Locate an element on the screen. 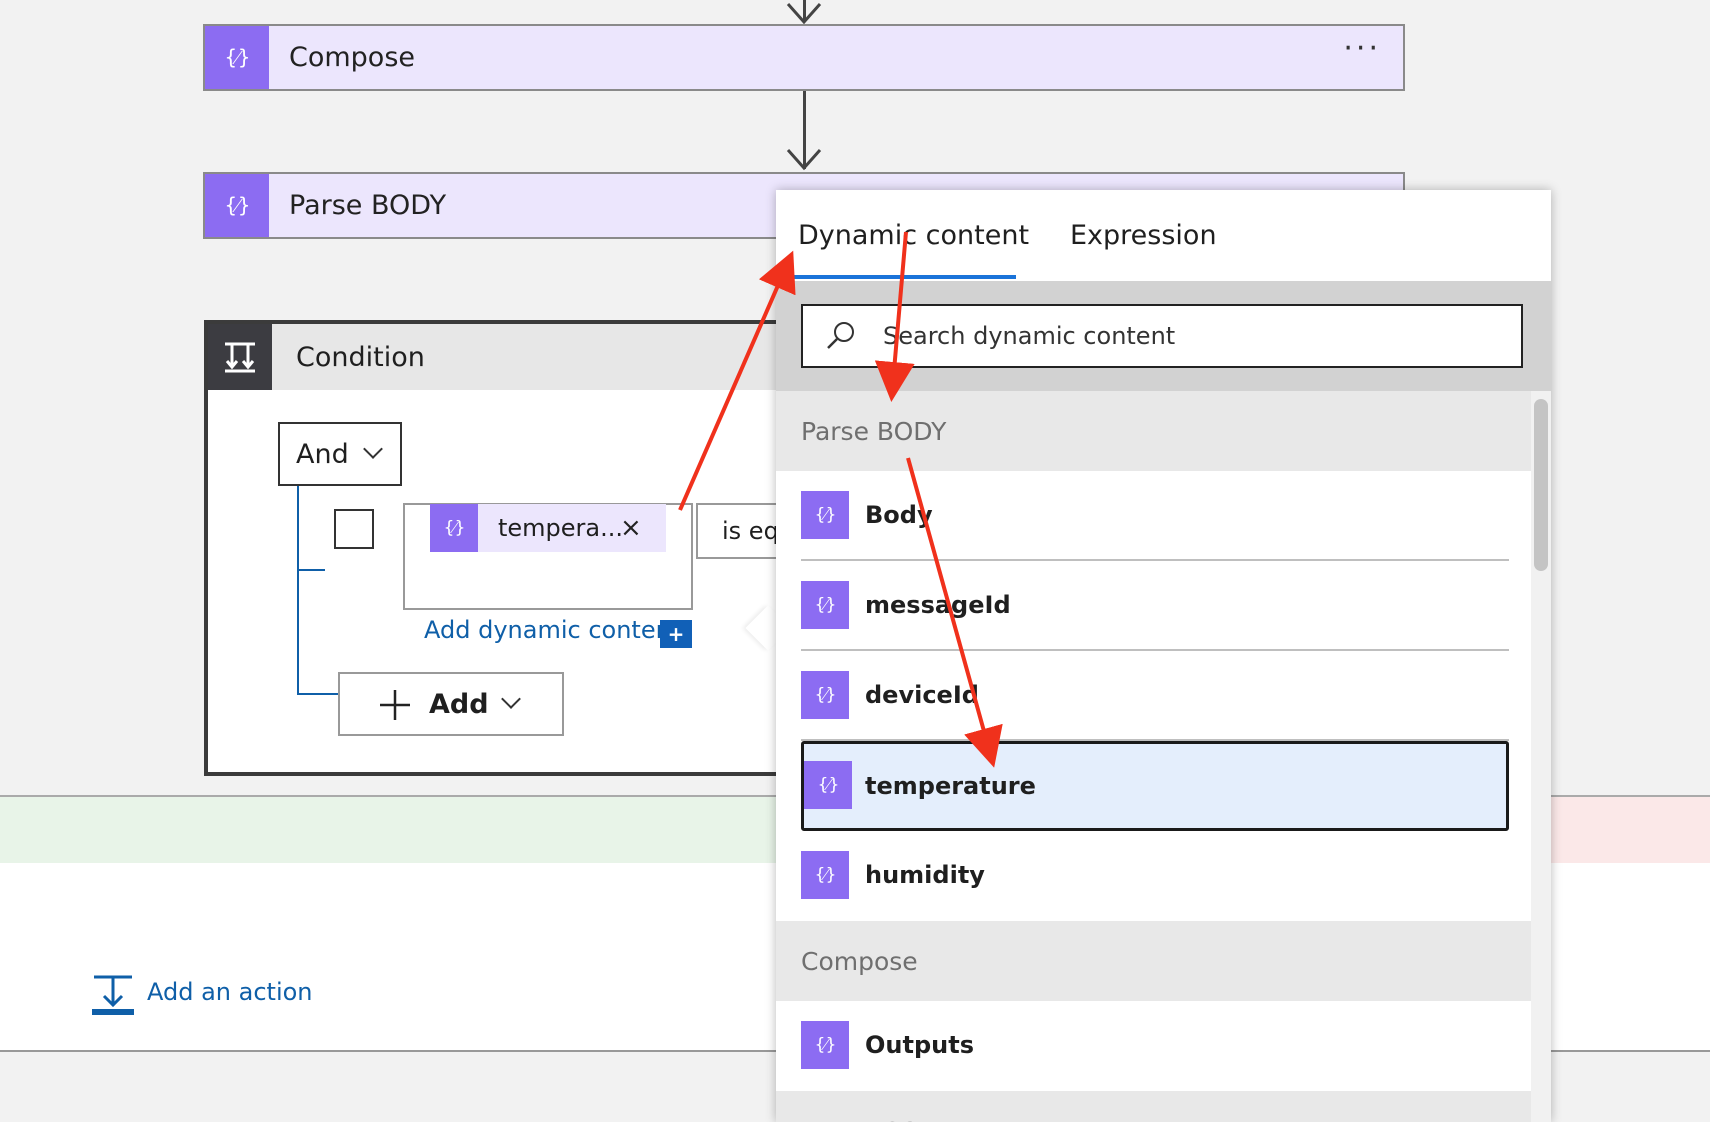 The height and width of the screenshot is (1122, 1710). tab-expression: Expression is located at coordinates (1143, 235).